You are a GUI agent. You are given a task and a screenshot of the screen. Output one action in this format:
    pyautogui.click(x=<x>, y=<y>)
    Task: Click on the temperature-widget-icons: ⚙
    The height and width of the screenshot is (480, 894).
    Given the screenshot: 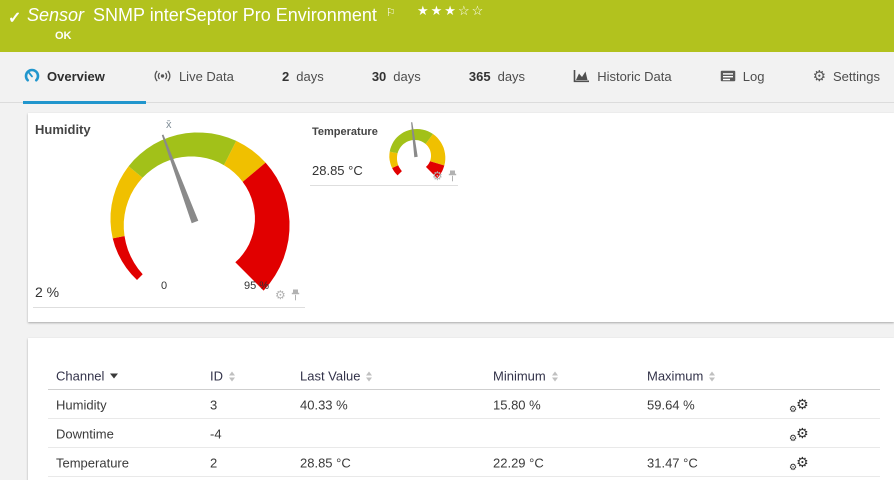 What is the action you would take?
    pyautogui.click(x=444, y=176)
    